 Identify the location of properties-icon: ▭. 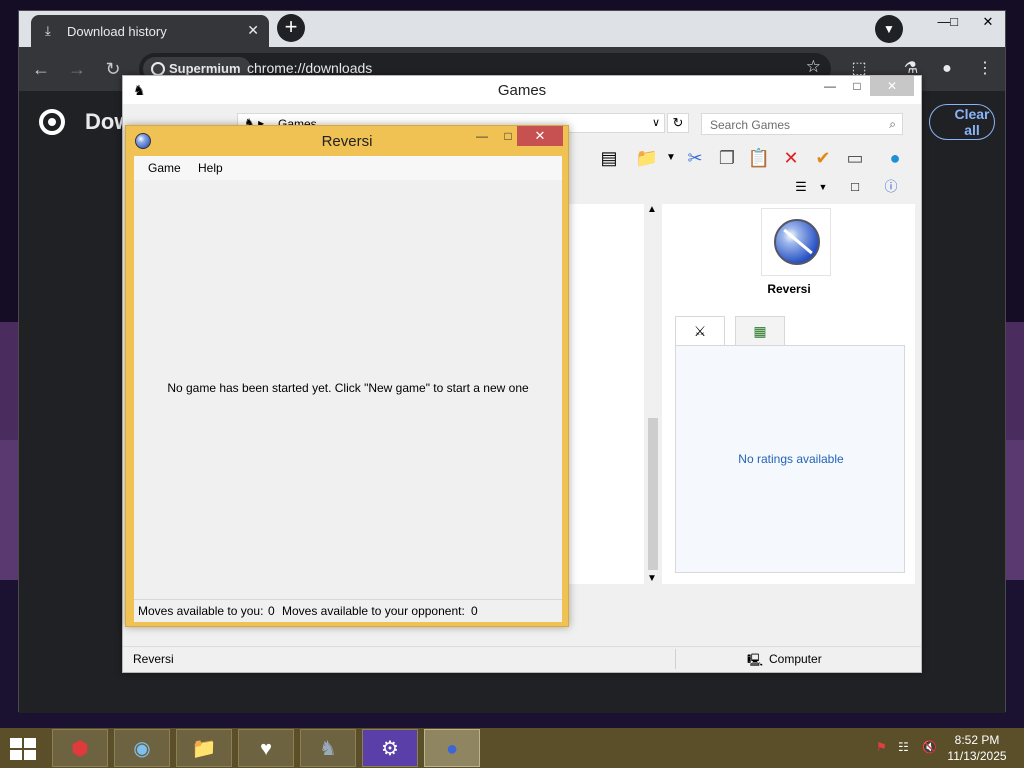
(855, 158).